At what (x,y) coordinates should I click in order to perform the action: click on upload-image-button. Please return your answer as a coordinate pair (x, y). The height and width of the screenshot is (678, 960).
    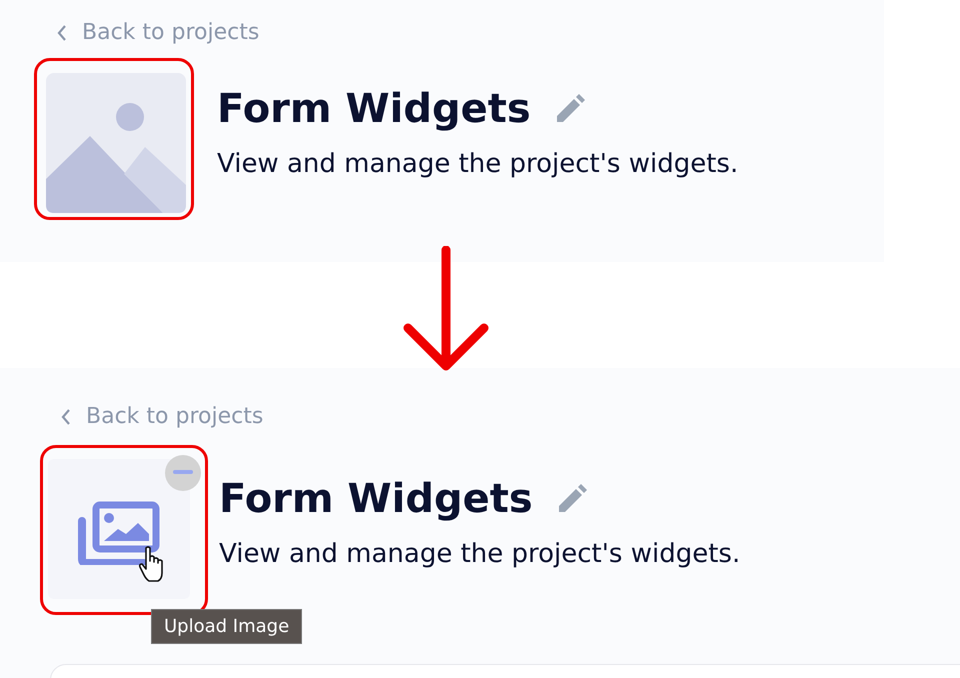
    Looking at the image, I should click on (119, 529).